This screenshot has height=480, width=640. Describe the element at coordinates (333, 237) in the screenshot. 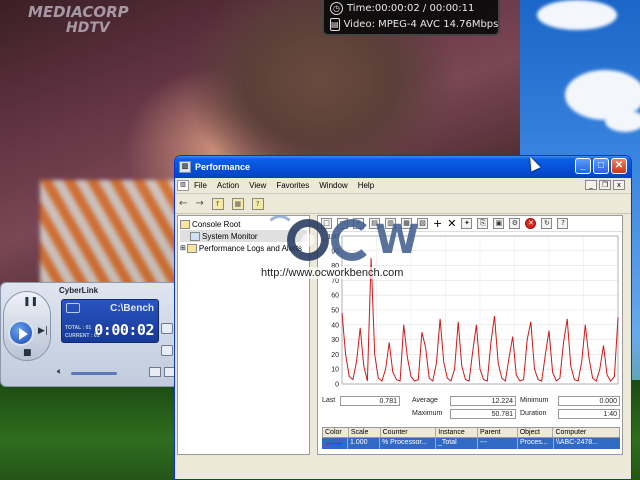

I see `y-tick-label: 100` at that location.